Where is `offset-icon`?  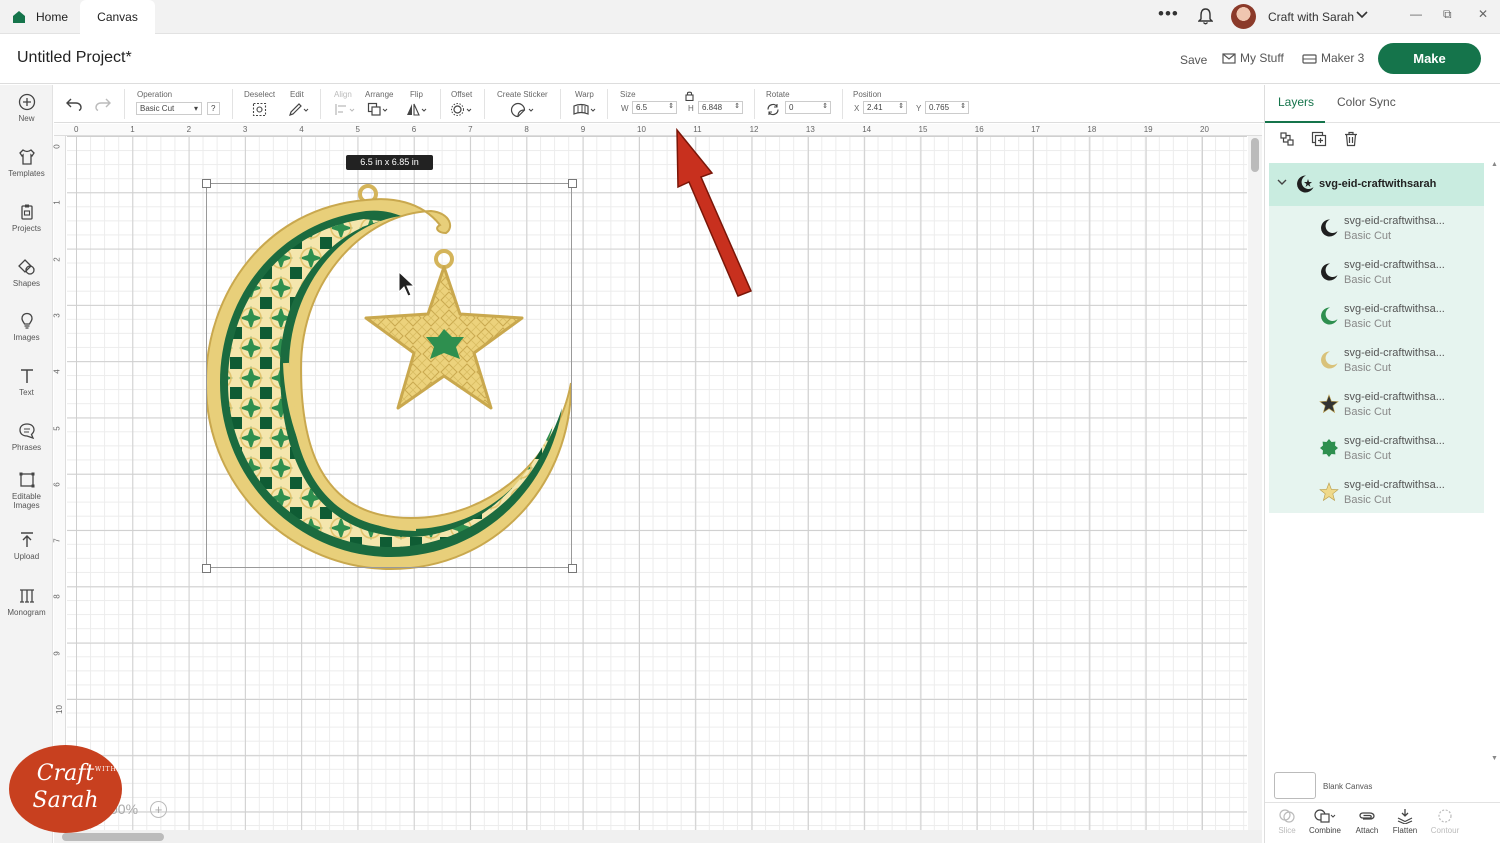 offset-icon is located at coordinates (462, 109).